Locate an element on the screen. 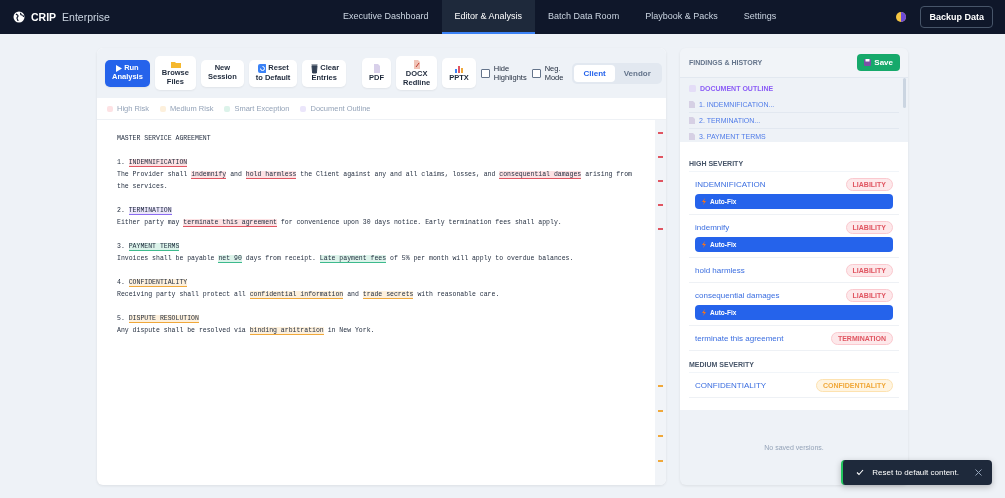 The image size is (1005, 498). finding-link: hold harmless is located at coordinates (720, 270).